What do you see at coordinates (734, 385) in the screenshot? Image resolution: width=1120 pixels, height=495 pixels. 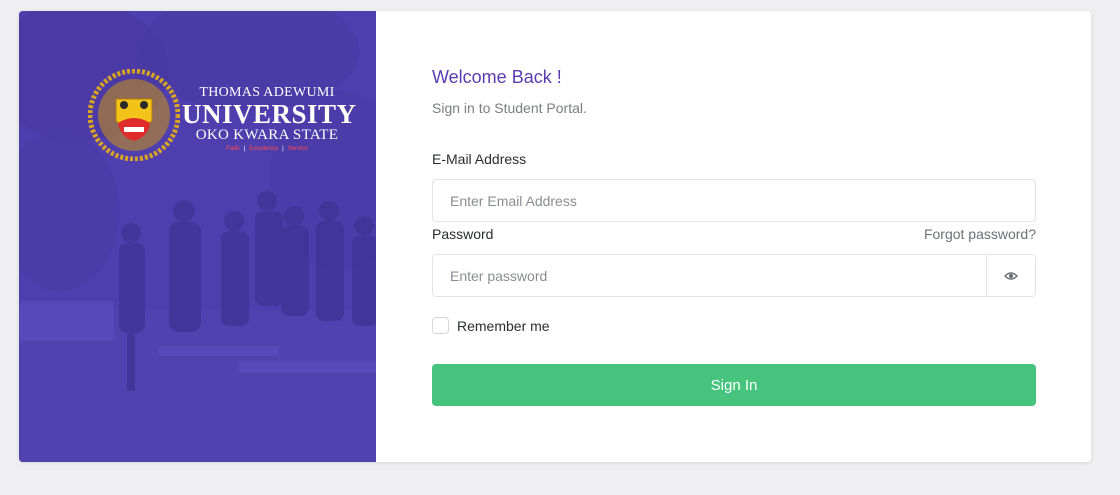 I see `sign-in-button: Sign In` at bounding box center [734, 385].